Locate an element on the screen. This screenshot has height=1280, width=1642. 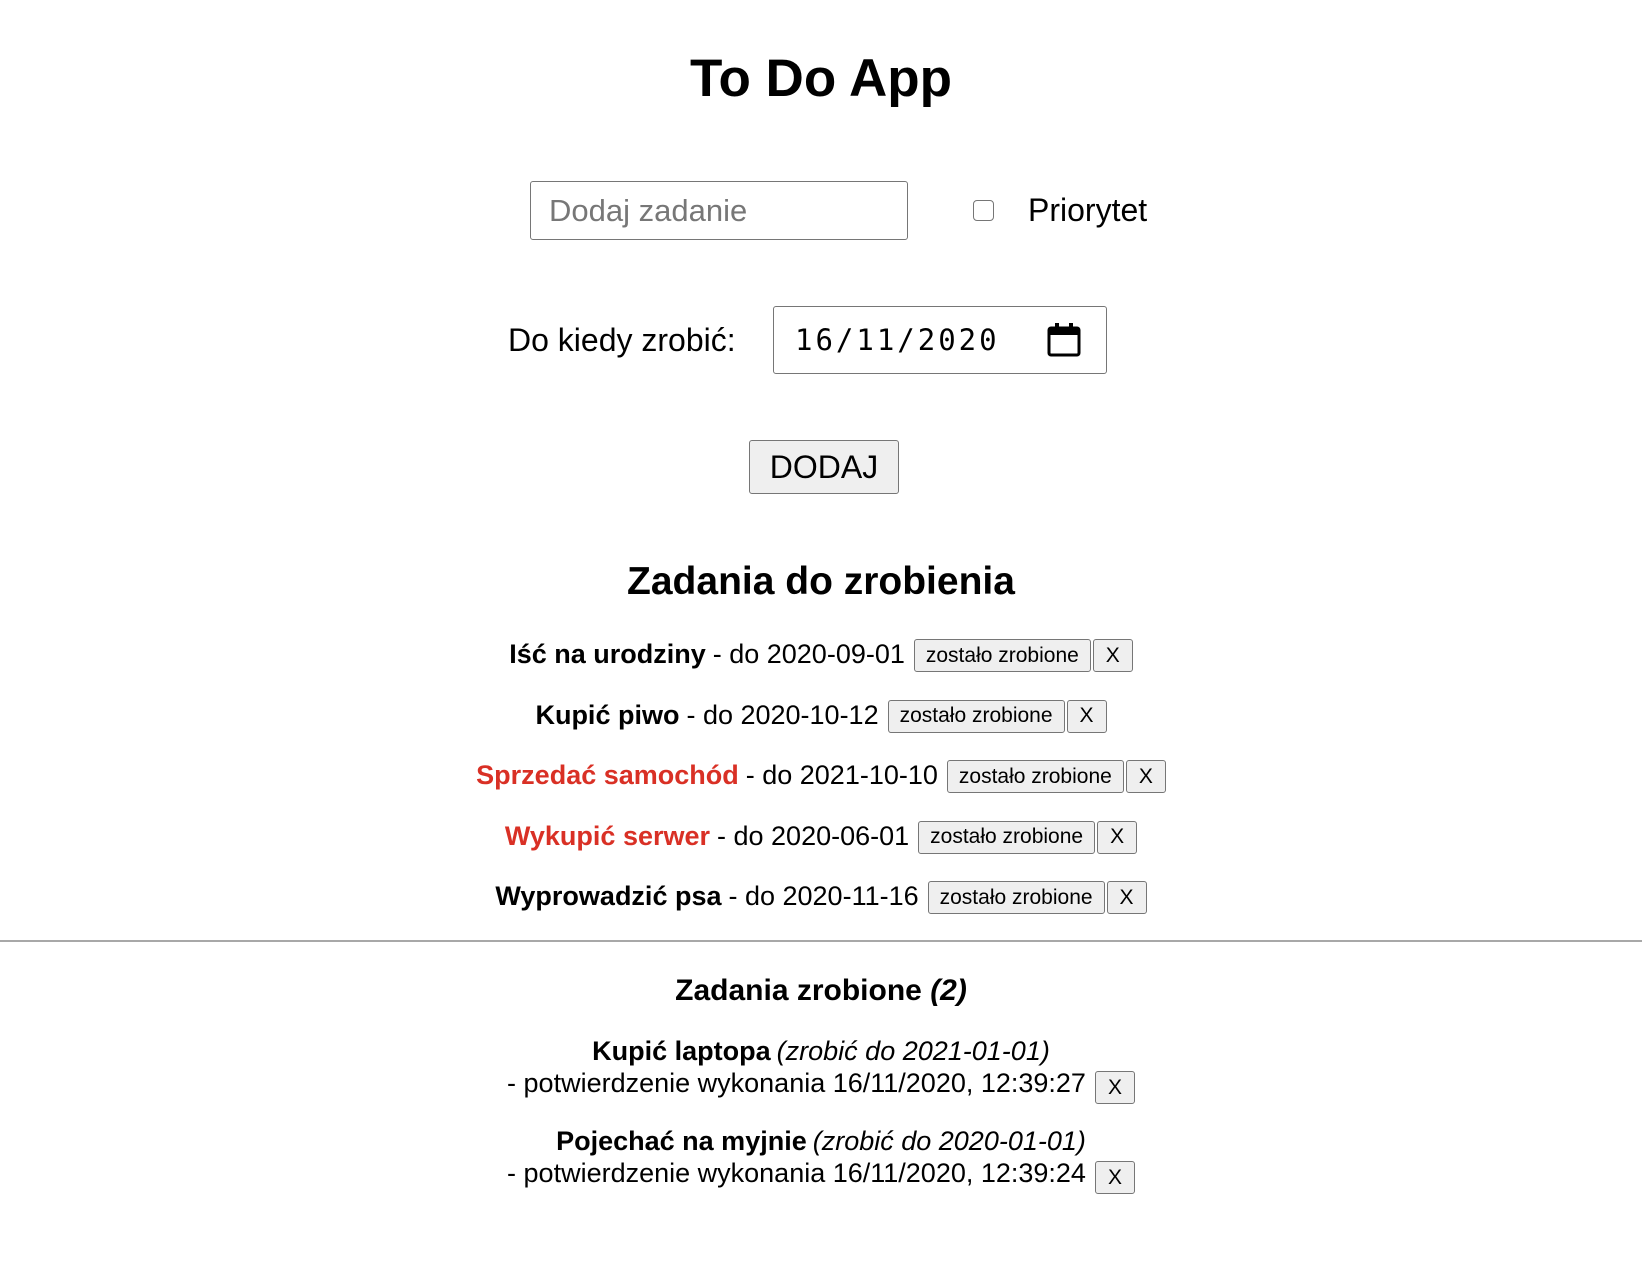
done-item-due: (zrobić do 2021-01-01) is located at coordinates (913, 1051).